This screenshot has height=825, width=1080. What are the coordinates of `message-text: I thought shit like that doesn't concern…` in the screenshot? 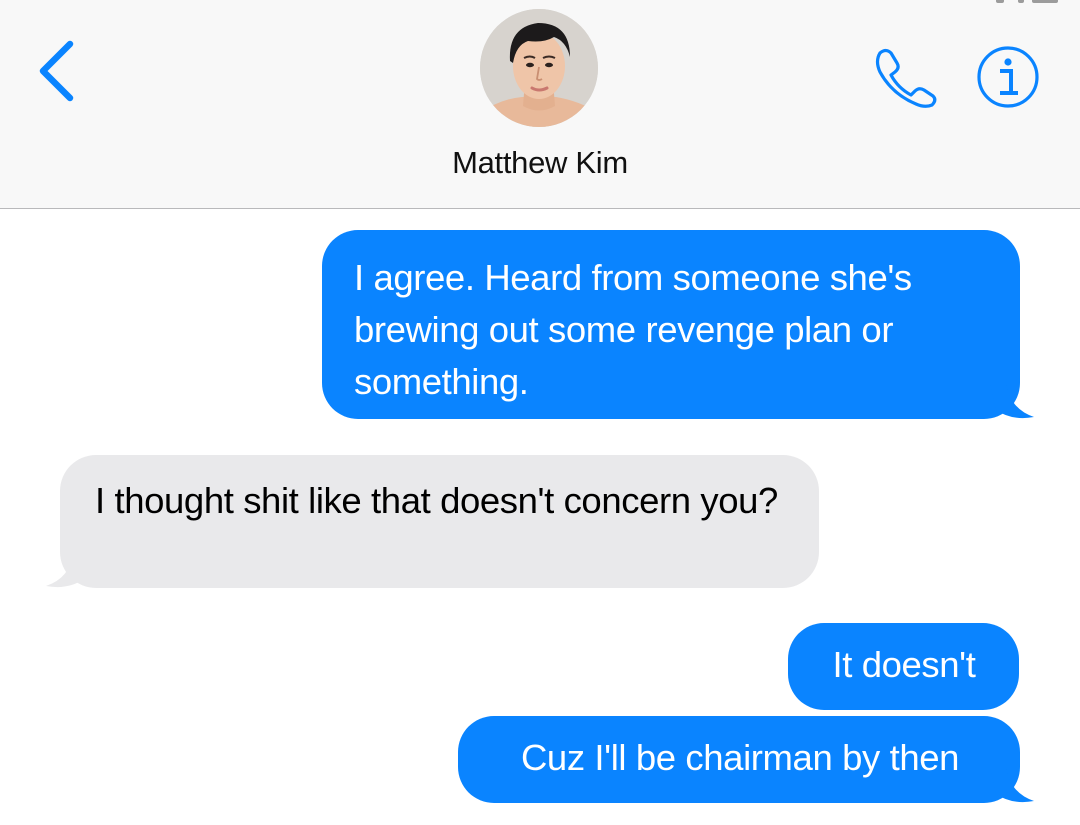 It's located at (436, 500).